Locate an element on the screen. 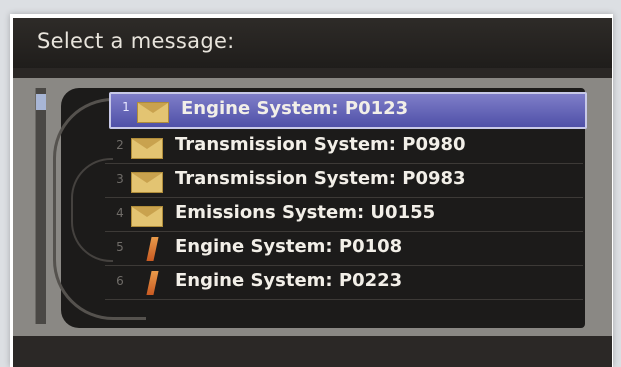  message-label: Transmission System: P0980 is located at coordinates (320, 144).